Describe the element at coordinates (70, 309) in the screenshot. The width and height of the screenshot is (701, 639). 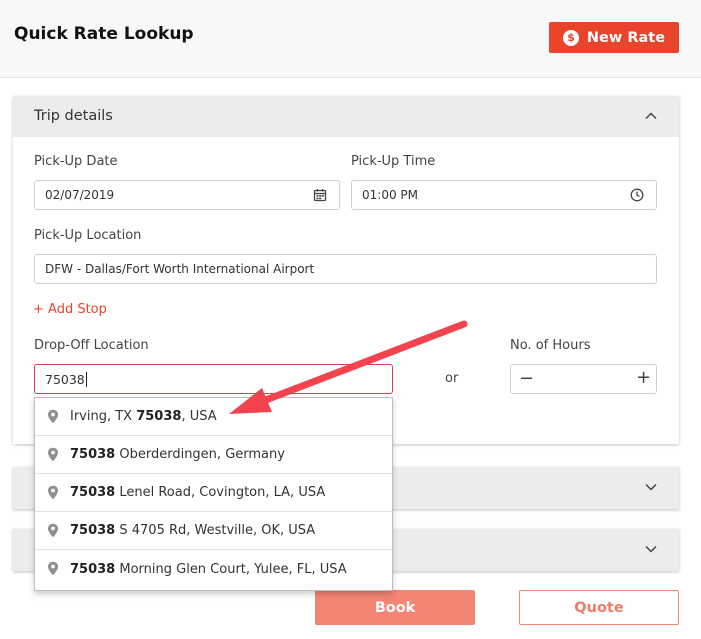
I see `add-stop-link: + Add Stop` at that location.